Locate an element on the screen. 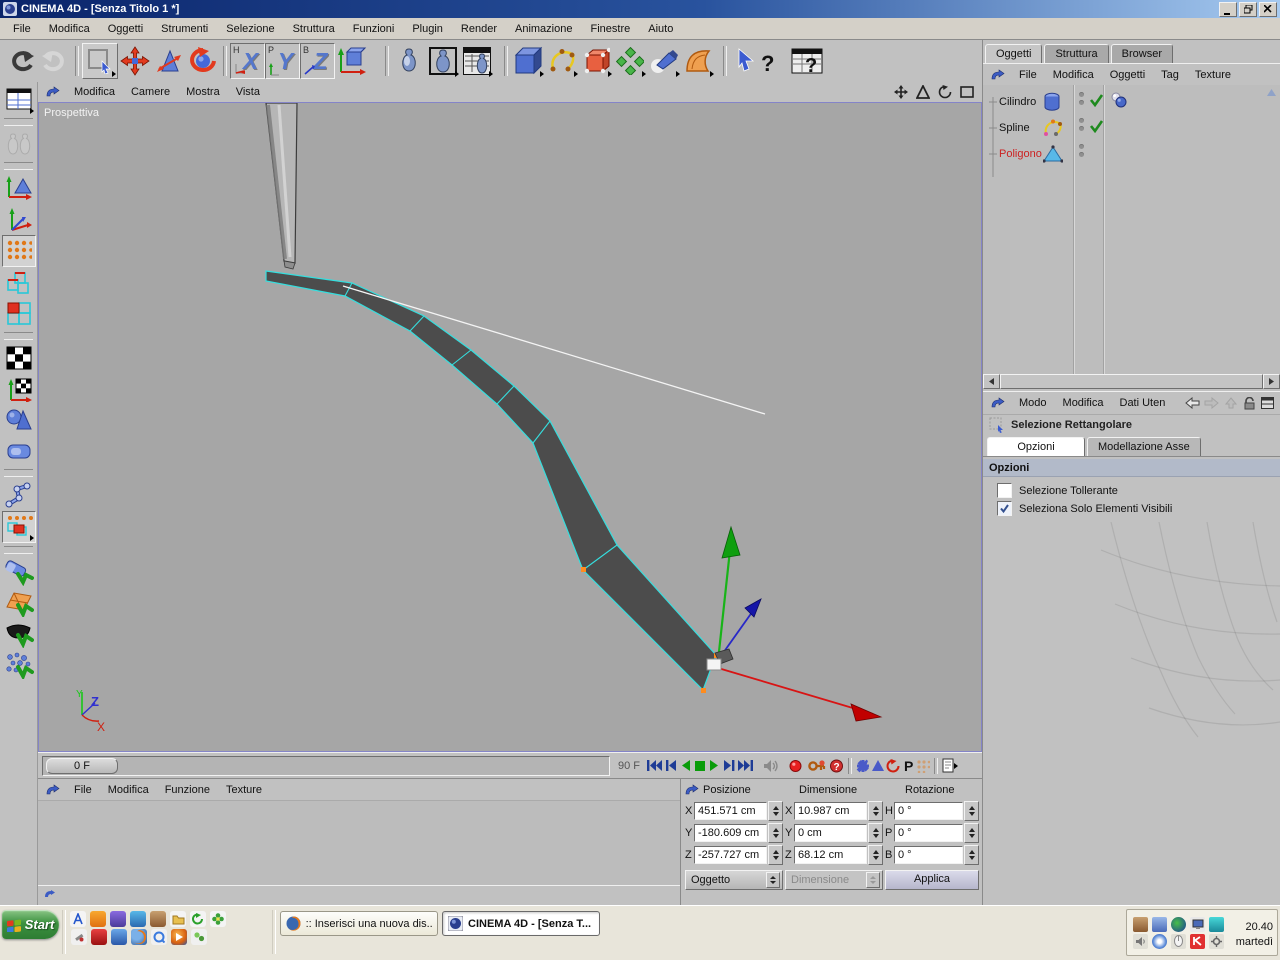 The width and height of the screenshot is (1280, 960). lock-z-axis-button: B Z is located at coordinates (317, 61).